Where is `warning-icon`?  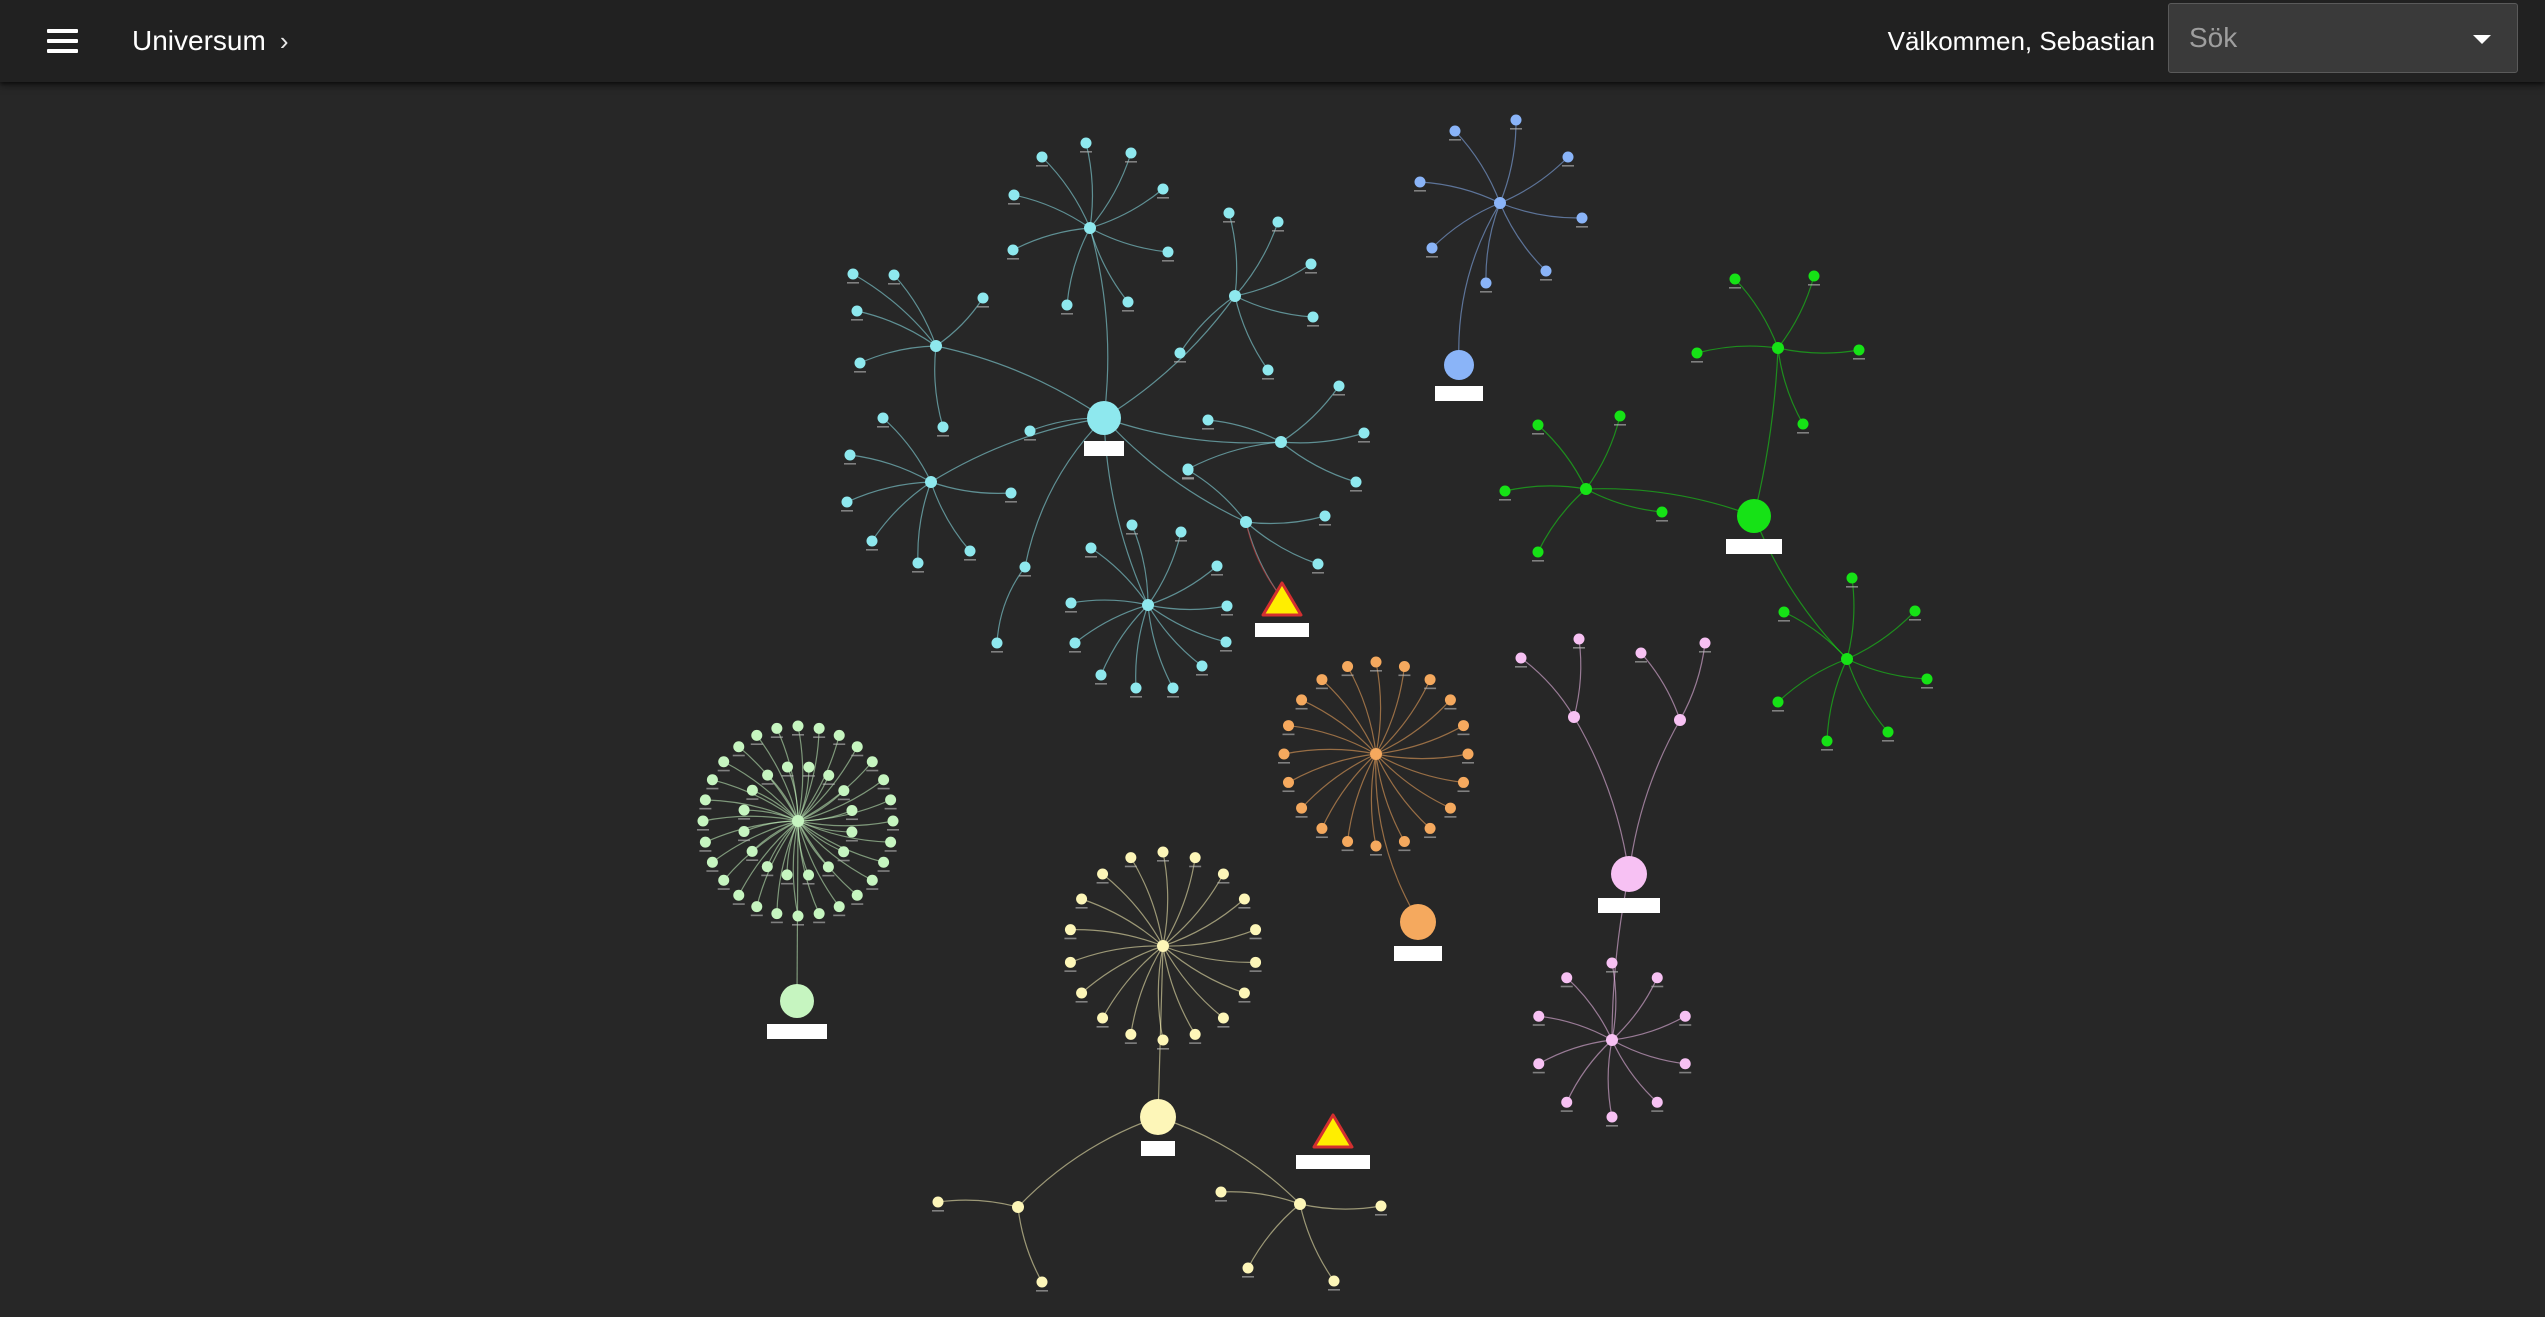
warning-icon is located at coordinates (1333, 1131).